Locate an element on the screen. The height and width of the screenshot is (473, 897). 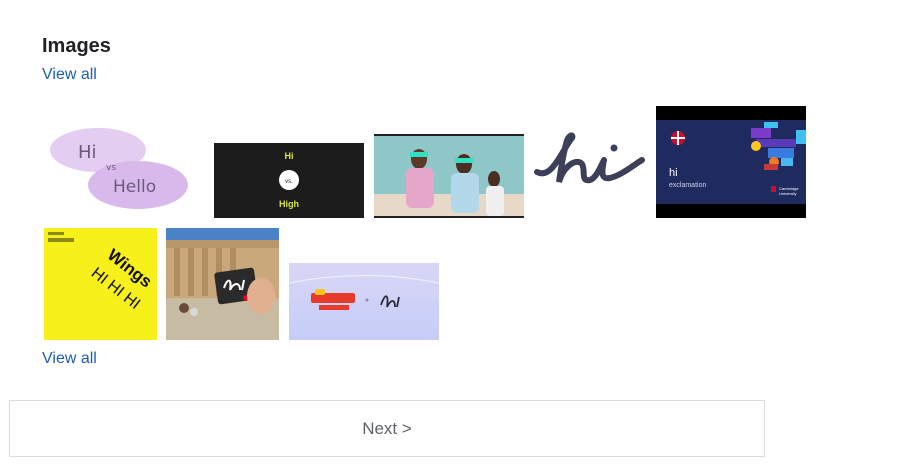
hi-vs-hello-image: Hi vs Hello is located at coordinates (118, 168).